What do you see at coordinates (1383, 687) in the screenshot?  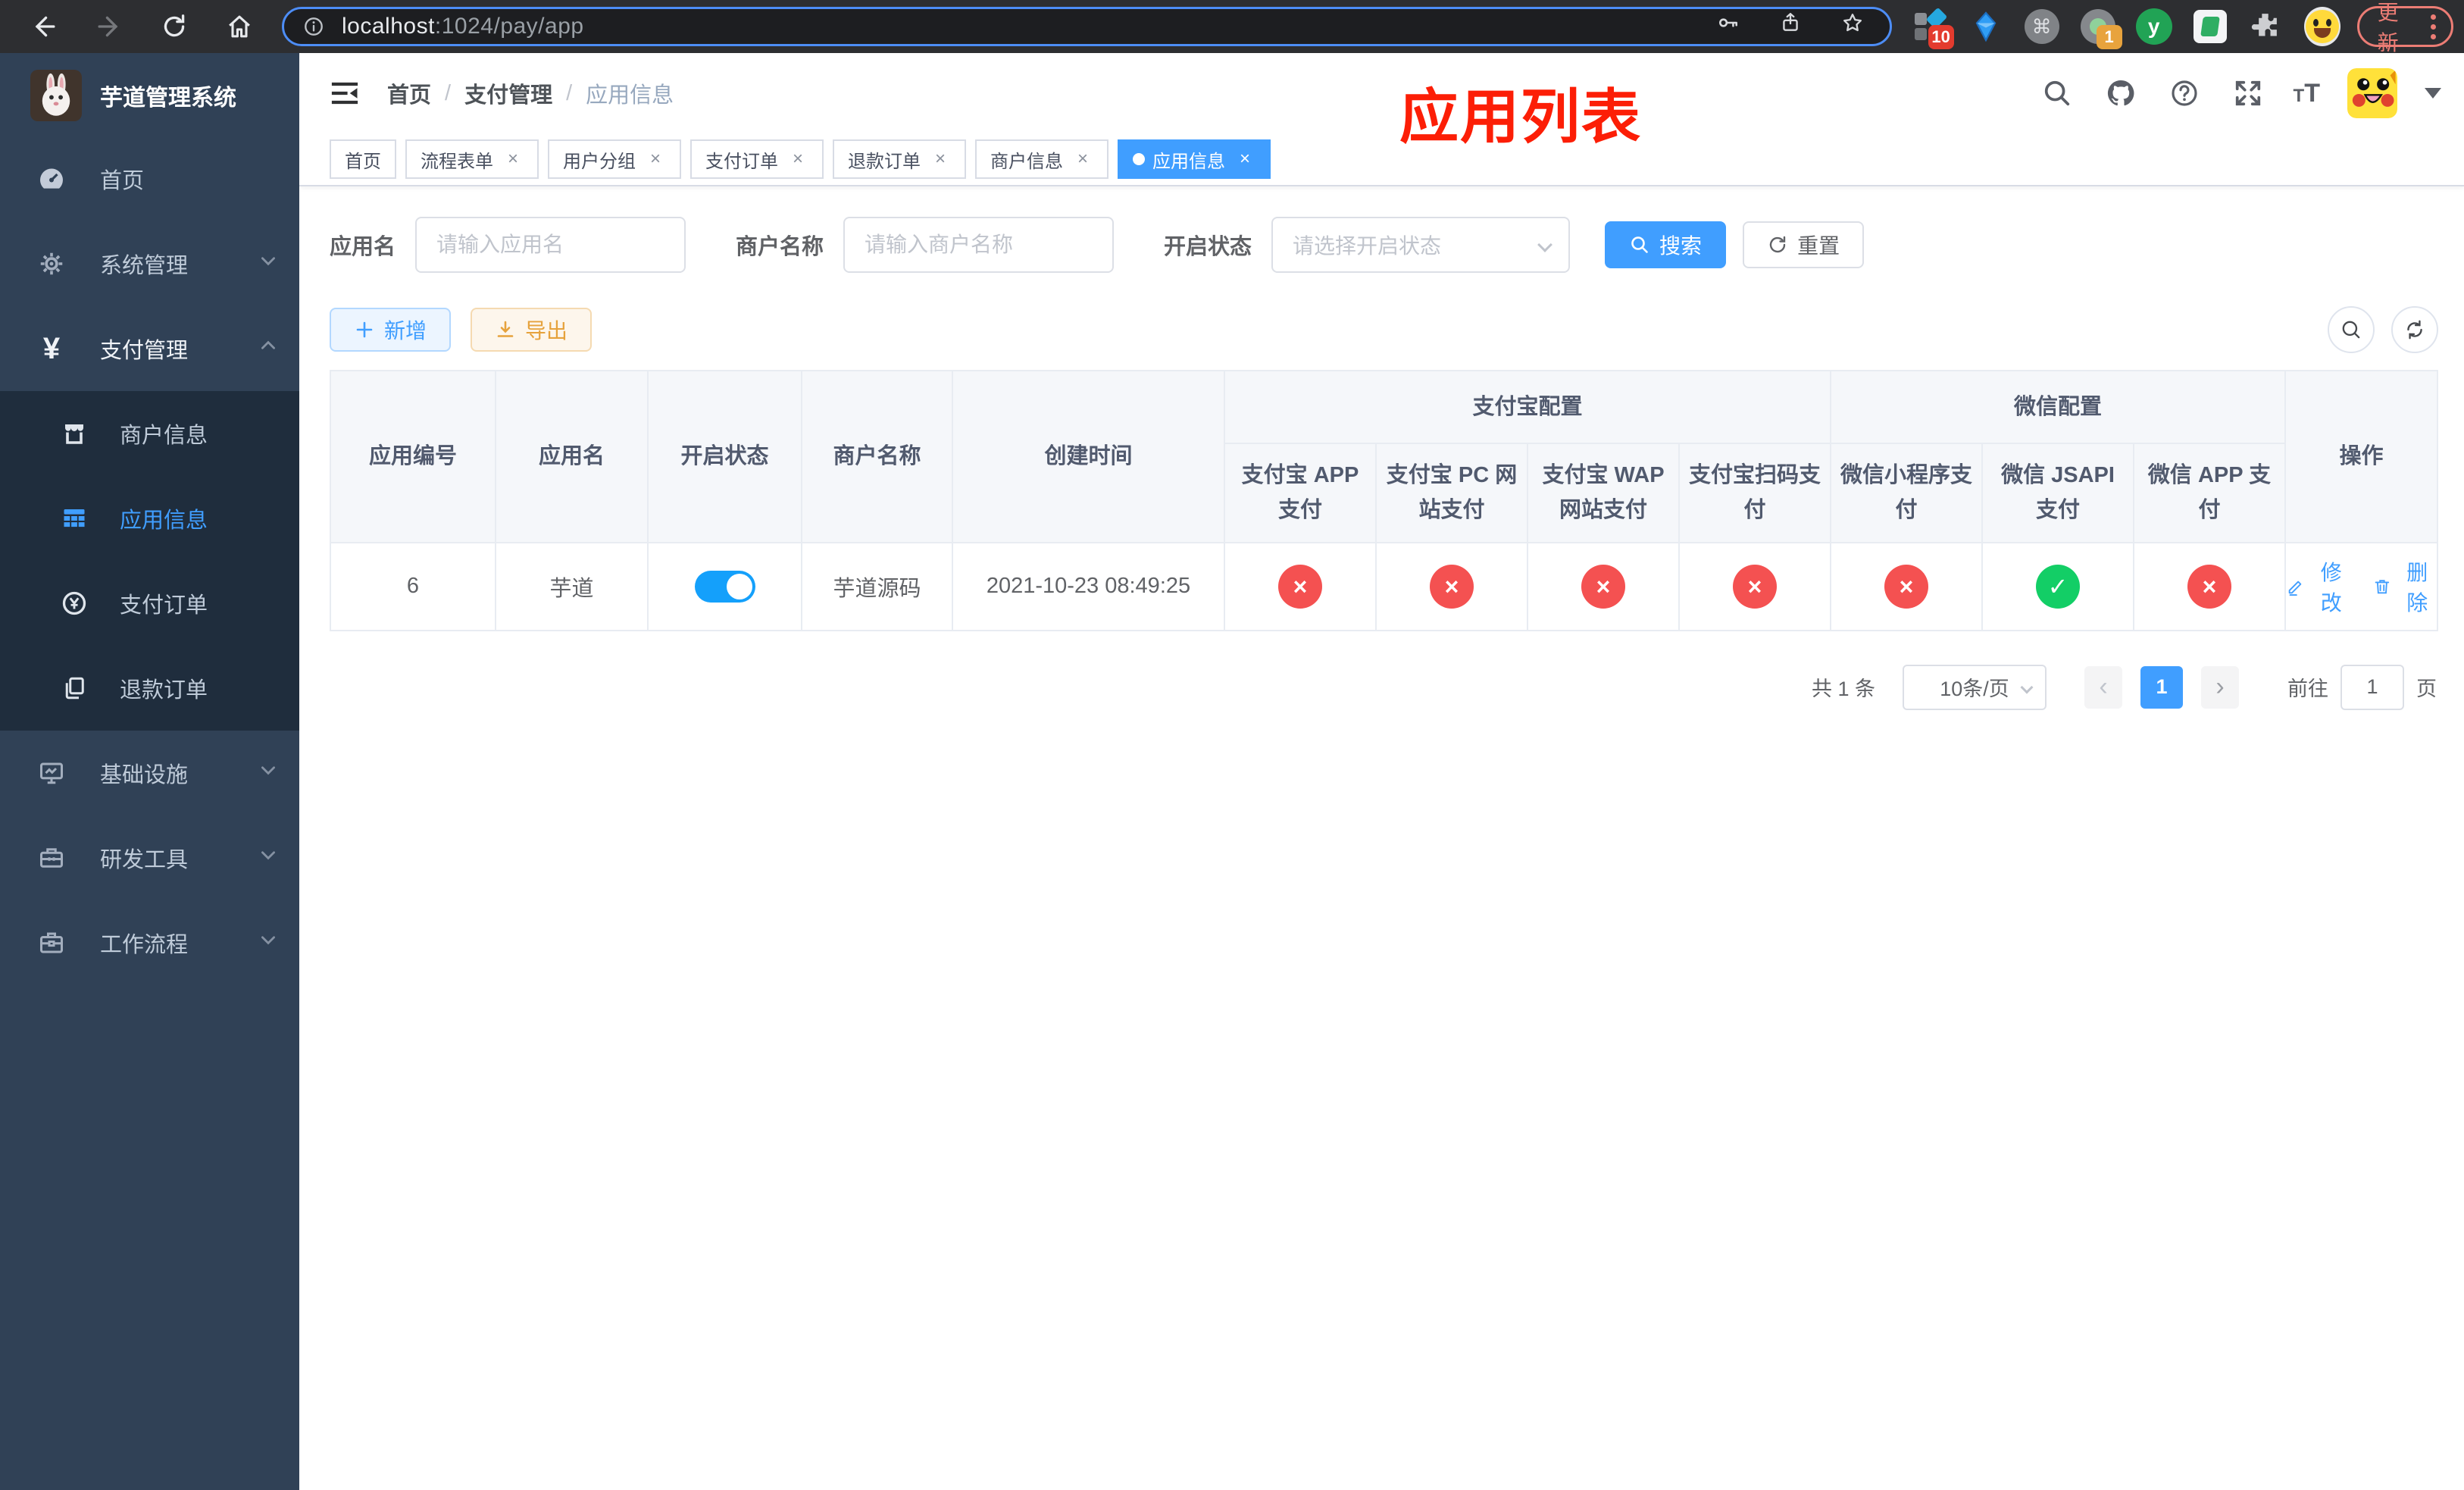 I see `pagination: 共 1 条 10条/页 ‹ 1 › 前往 页` at bounding box center [1383, 687].